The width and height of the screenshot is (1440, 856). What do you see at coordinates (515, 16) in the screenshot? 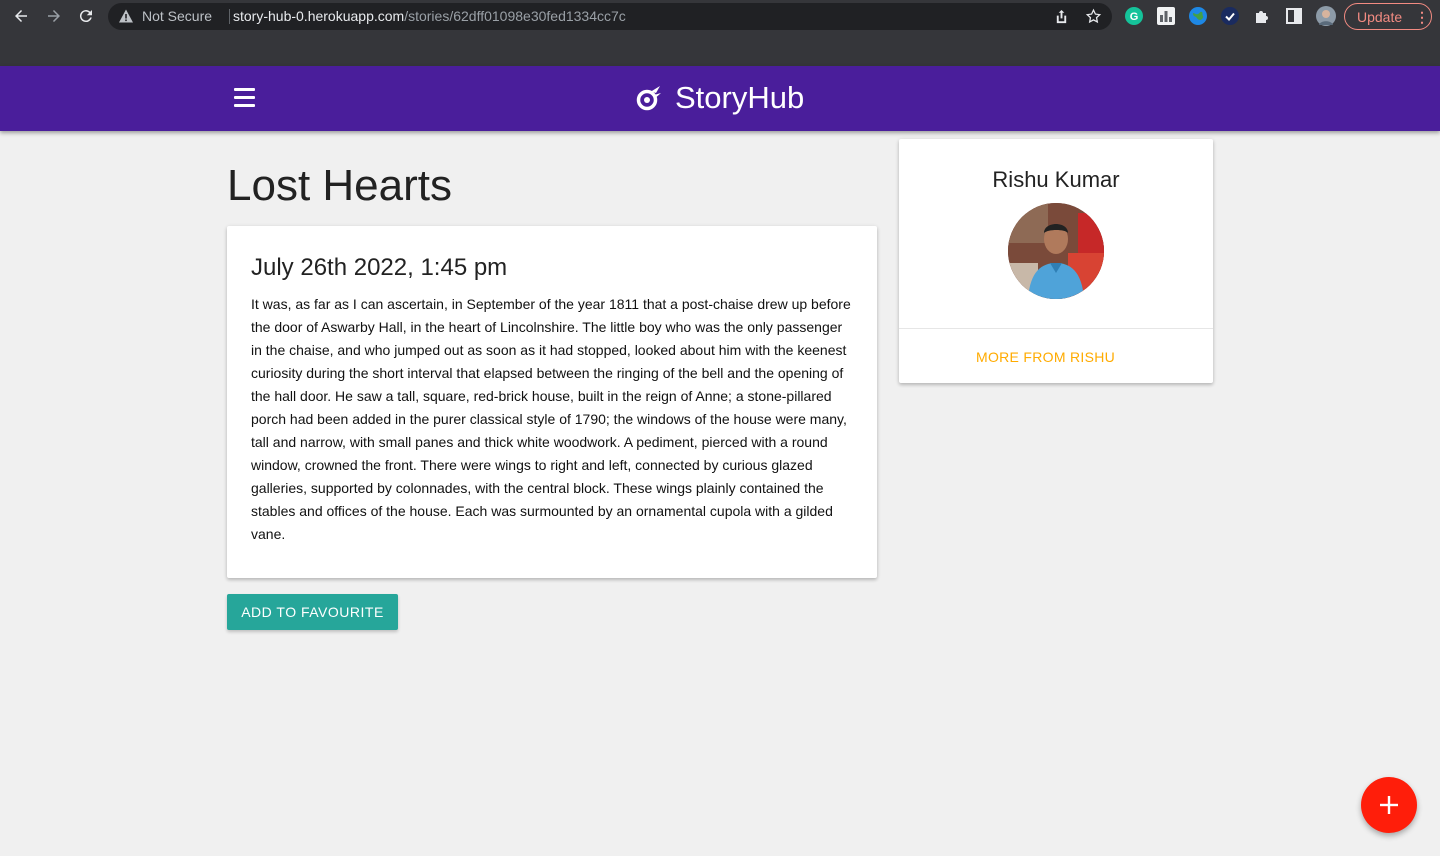
I see `url-path: /stories/62dff01098e30fed1334cc7c` at bounding box center [515, 16].